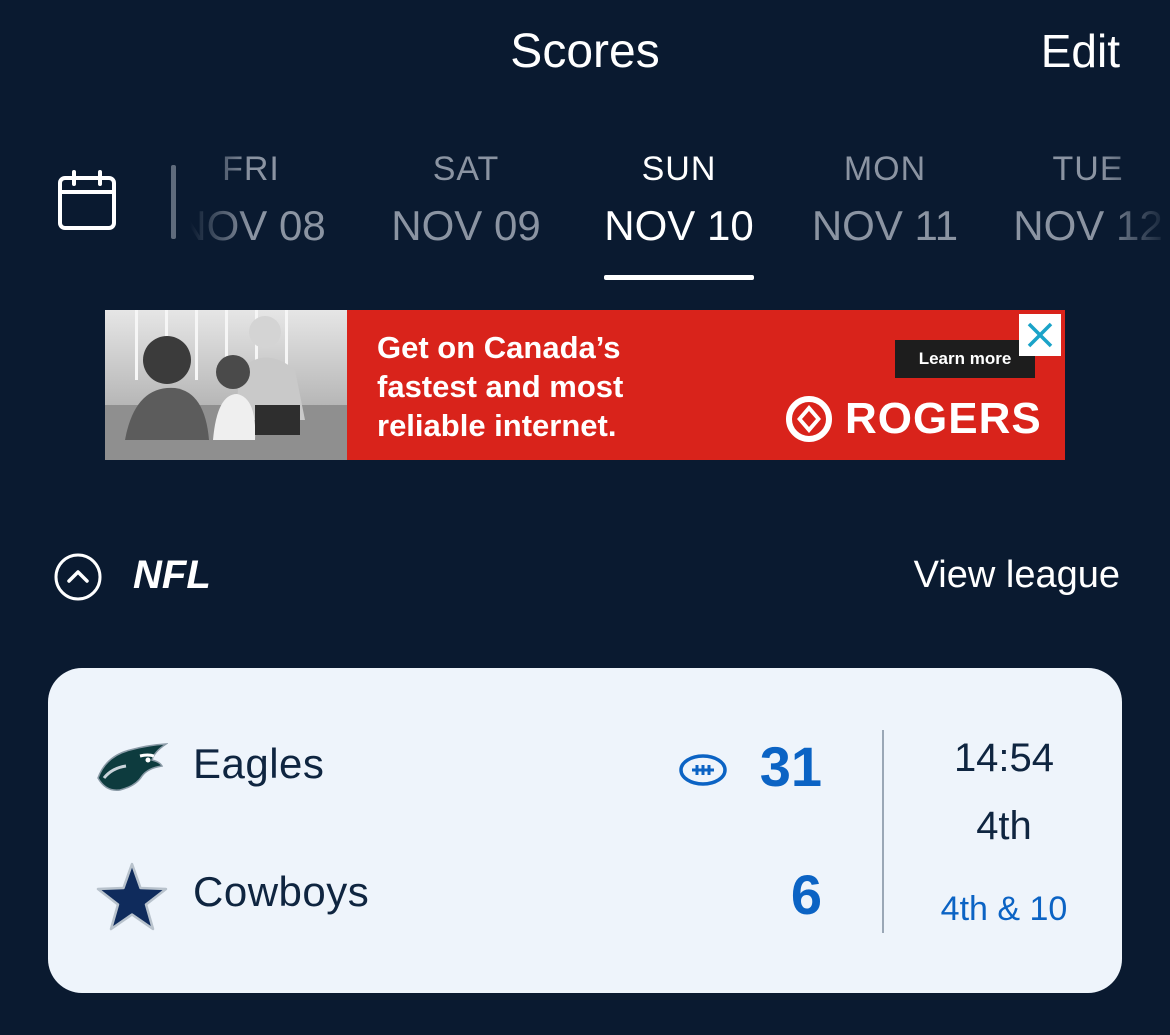 Image resolution: width=1170 pixels, height=1035 pixels. Describe the element at coordinates (1017, 575) in the screenshot. I see `view-league-link: View league` at that location.